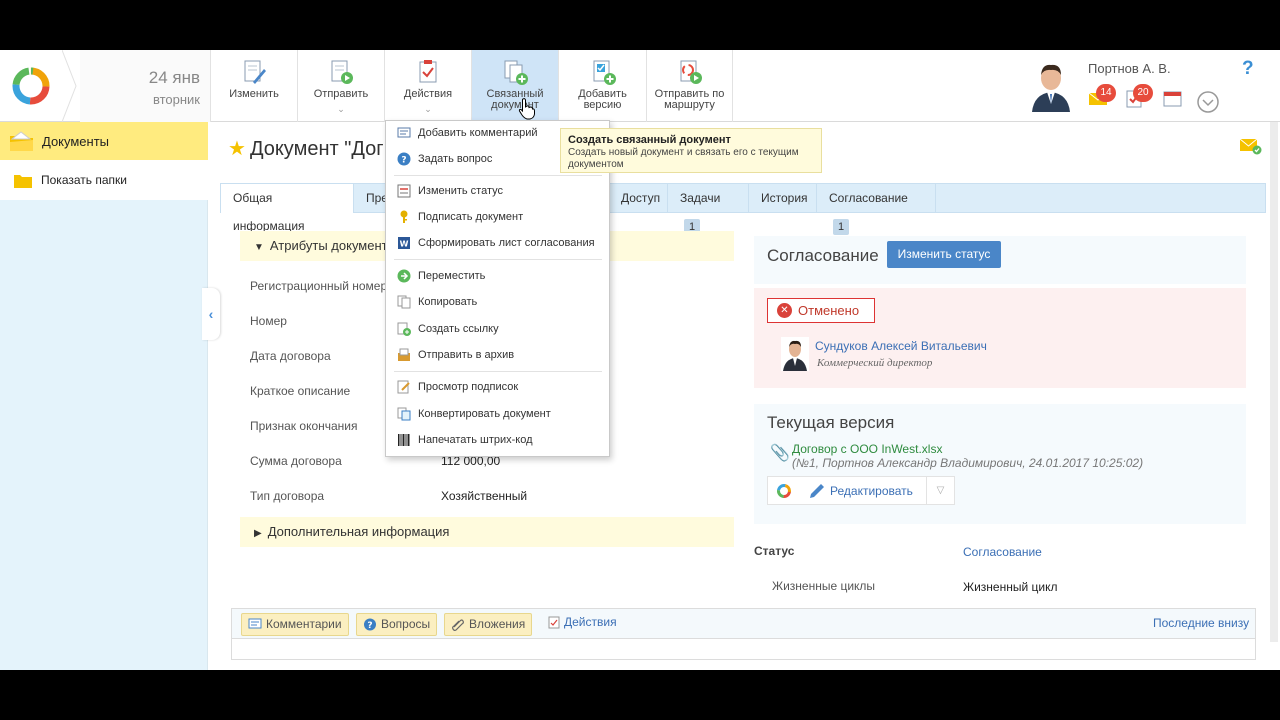  I want to click on attr-label: Краткое описание, so click(300, 391).